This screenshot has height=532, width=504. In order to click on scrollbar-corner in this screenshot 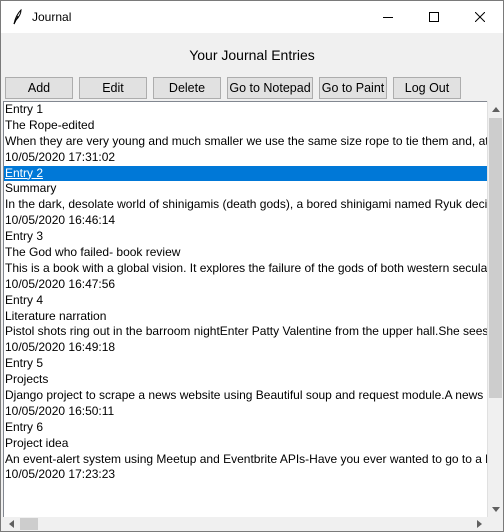, I will do `click(495, 524)`.